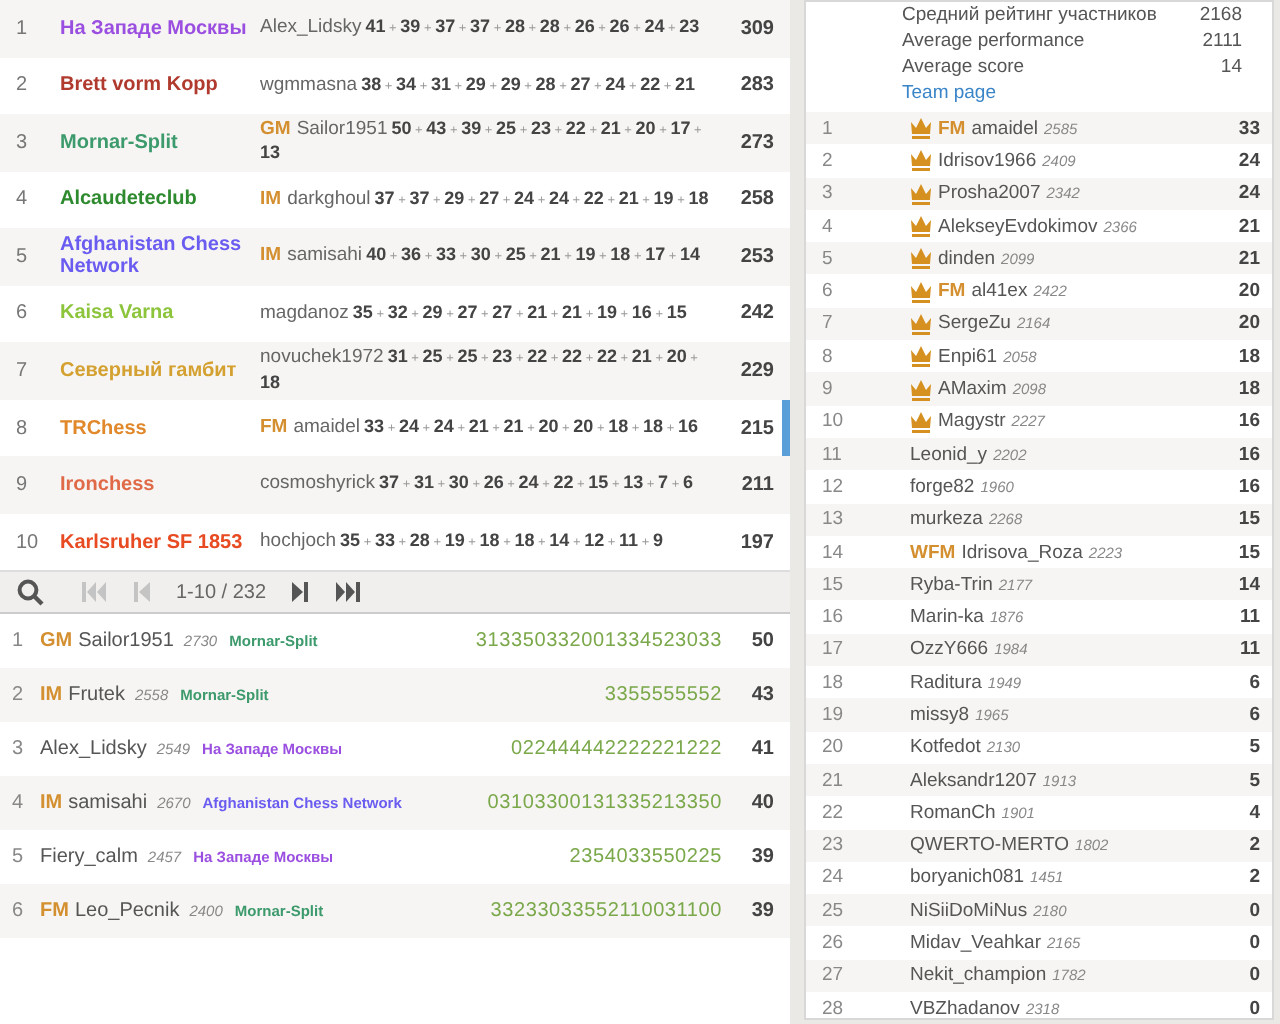  What do you see at coordinates (834, 617) in the screenshot?
I see `rank-number: 16` at bounding box center [834, 617].